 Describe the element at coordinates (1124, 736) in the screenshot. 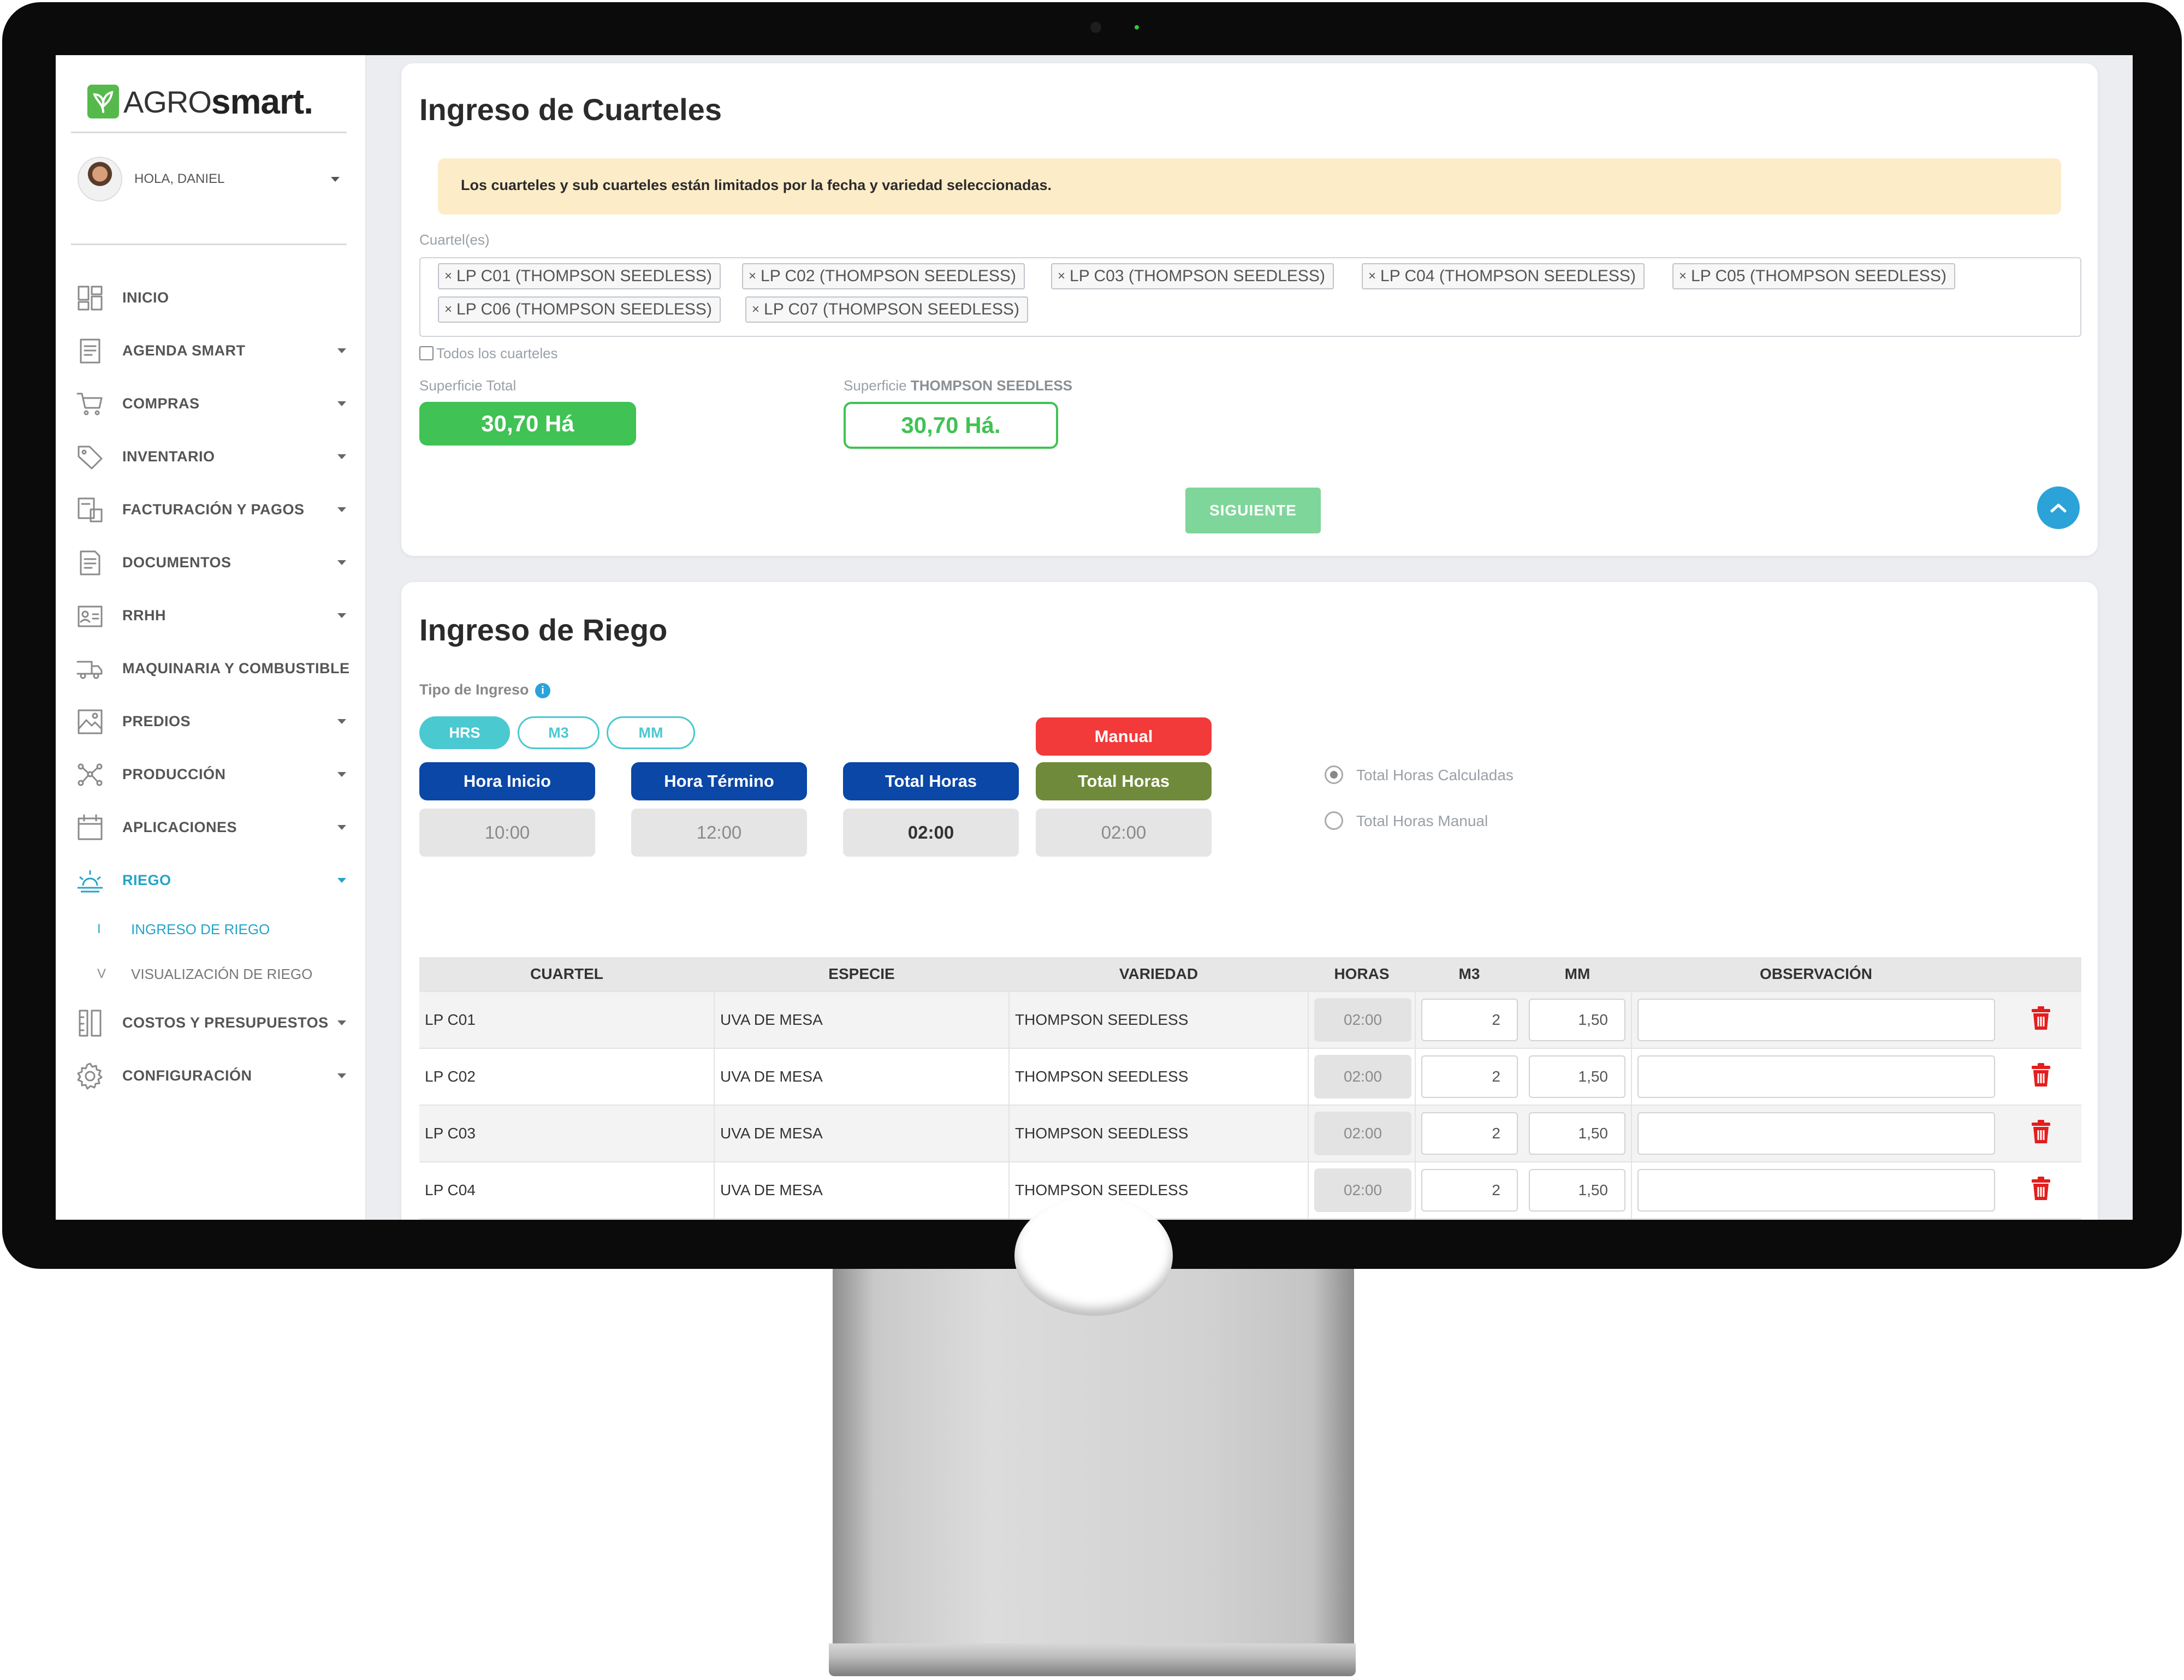

I see `manual-button: Manual` at that location.